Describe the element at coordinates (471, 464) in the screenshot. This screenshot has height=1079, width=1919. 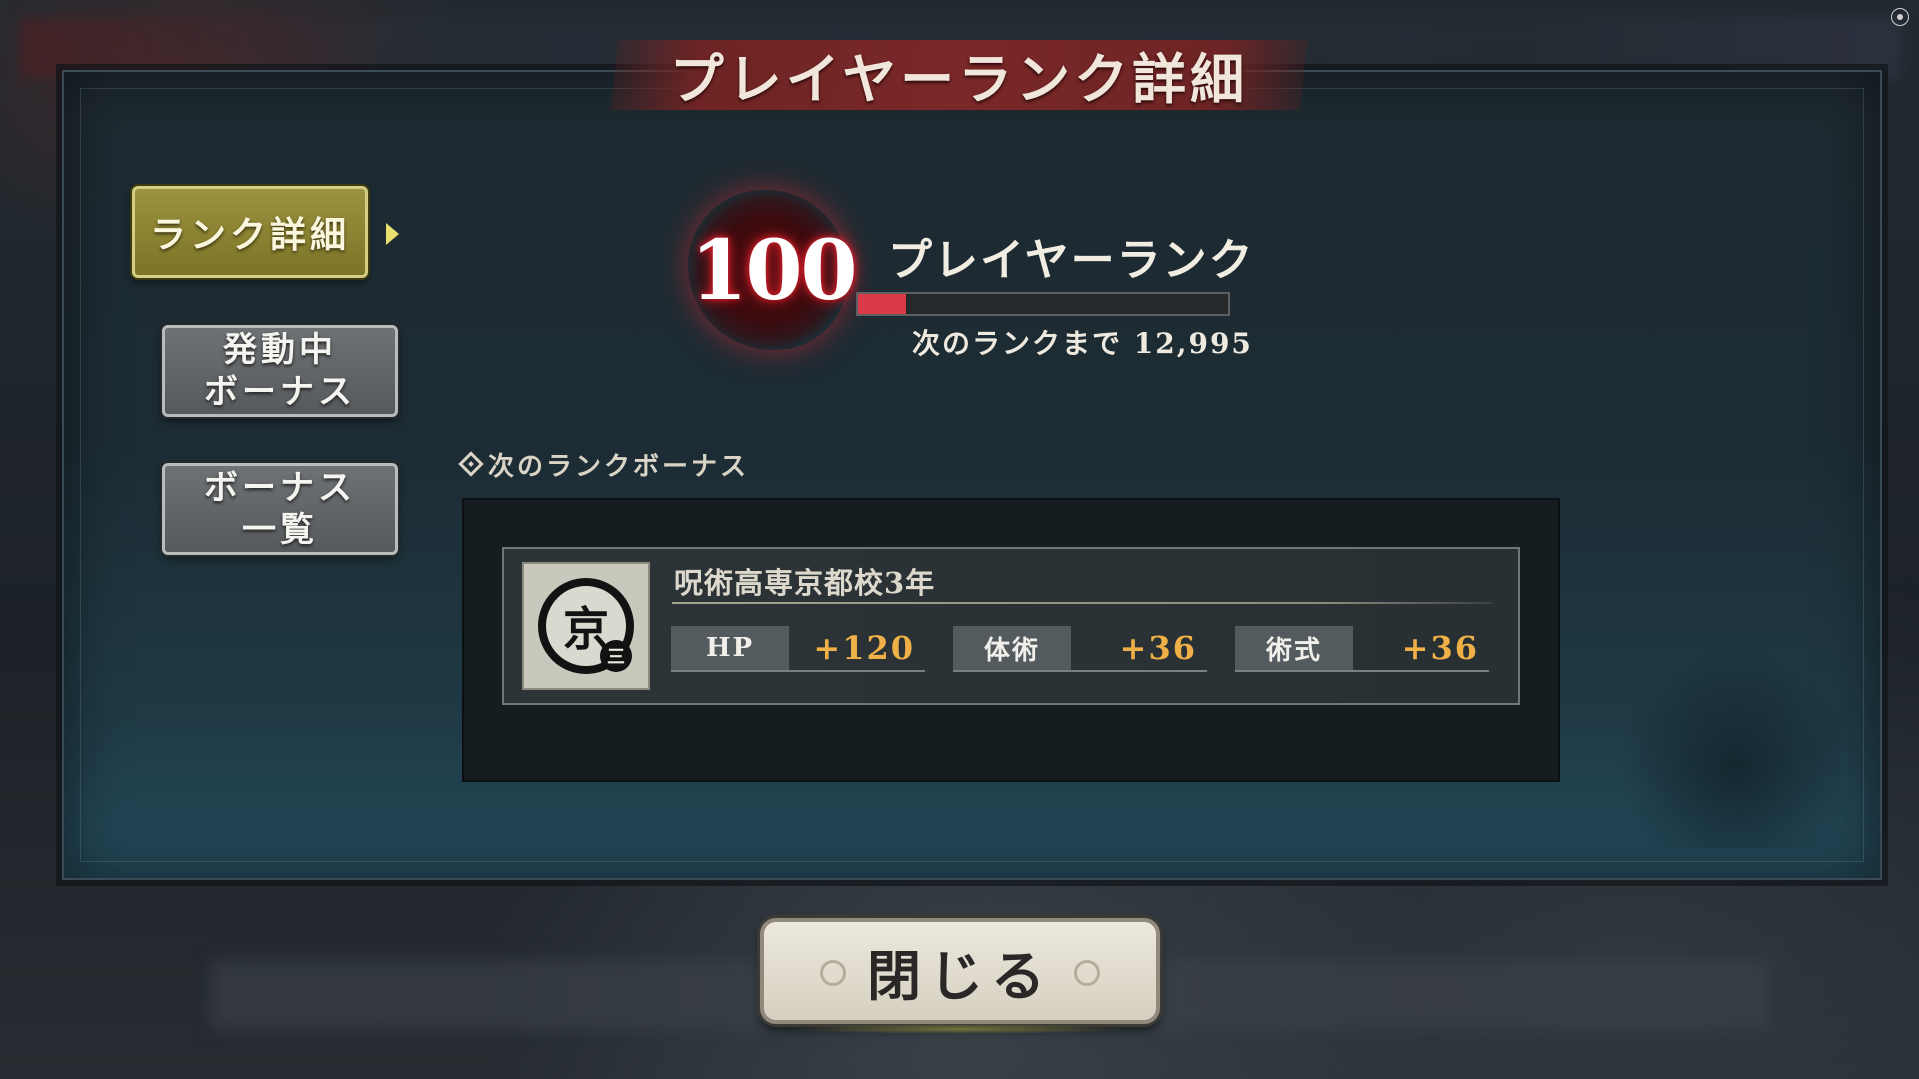
I see `diamond-icon` at that location.